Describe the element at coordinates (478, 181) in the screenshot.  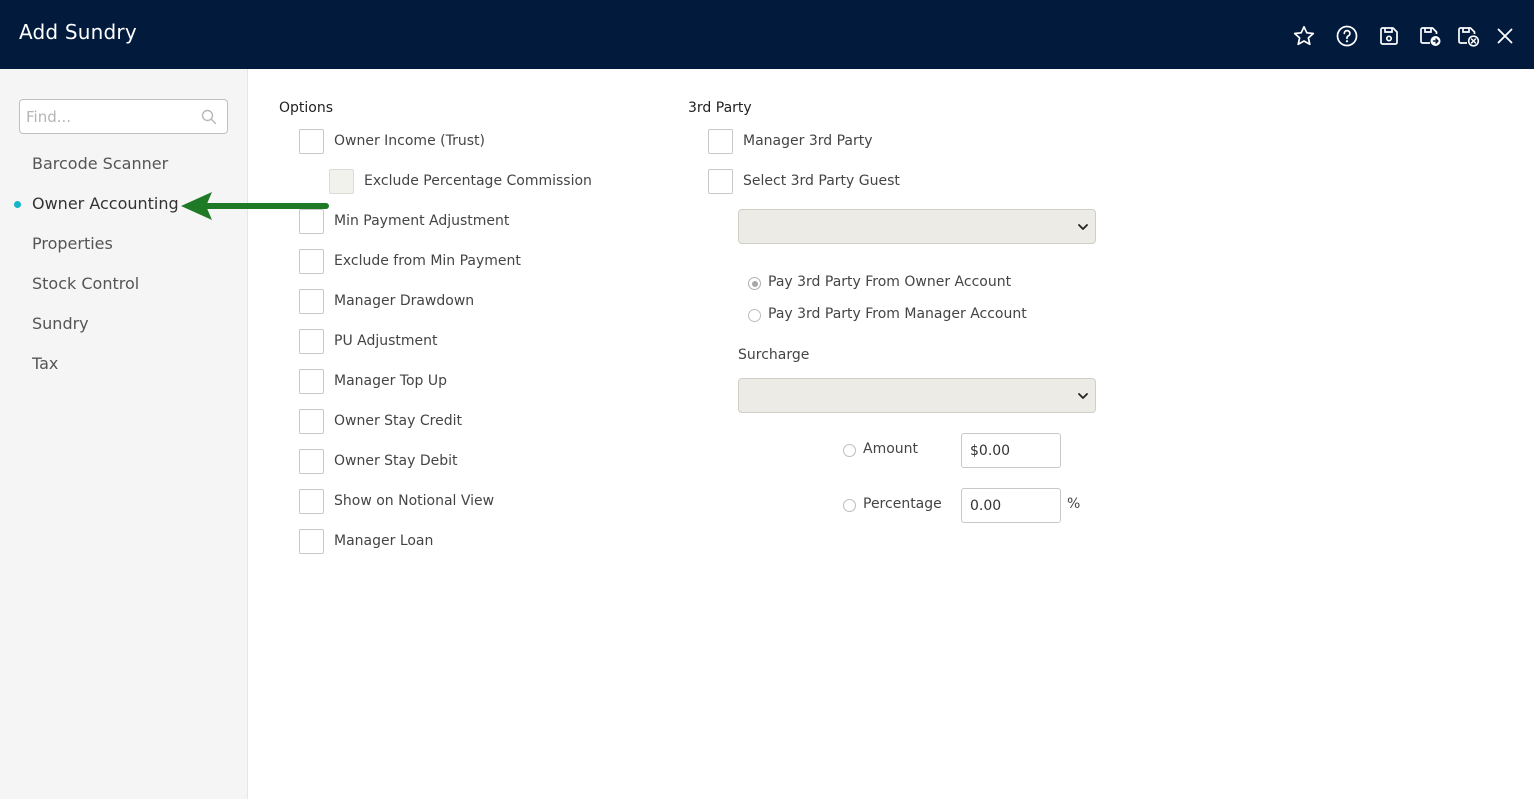
I see `exclude-percentage-commission-label: Exclude Percentage Commission` at that location.